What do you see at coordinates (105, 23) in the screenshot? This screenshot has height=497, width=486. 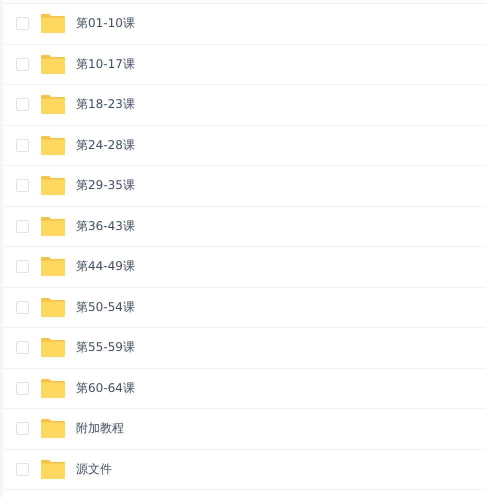 I see `folder-name: 第01-10课` at bounding box center [105, 23].